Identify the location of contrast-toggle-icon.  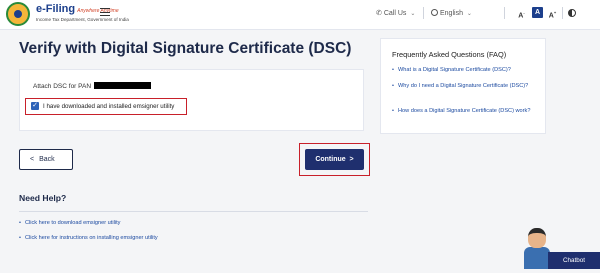
(572, 13).